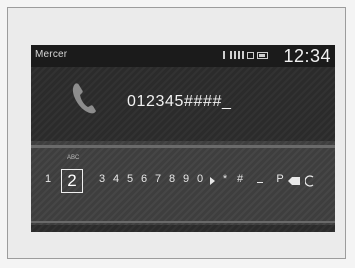 Image resolution: width=355 pixels, height=268 pixels. I want to click on next-icon, so click(212, 181).